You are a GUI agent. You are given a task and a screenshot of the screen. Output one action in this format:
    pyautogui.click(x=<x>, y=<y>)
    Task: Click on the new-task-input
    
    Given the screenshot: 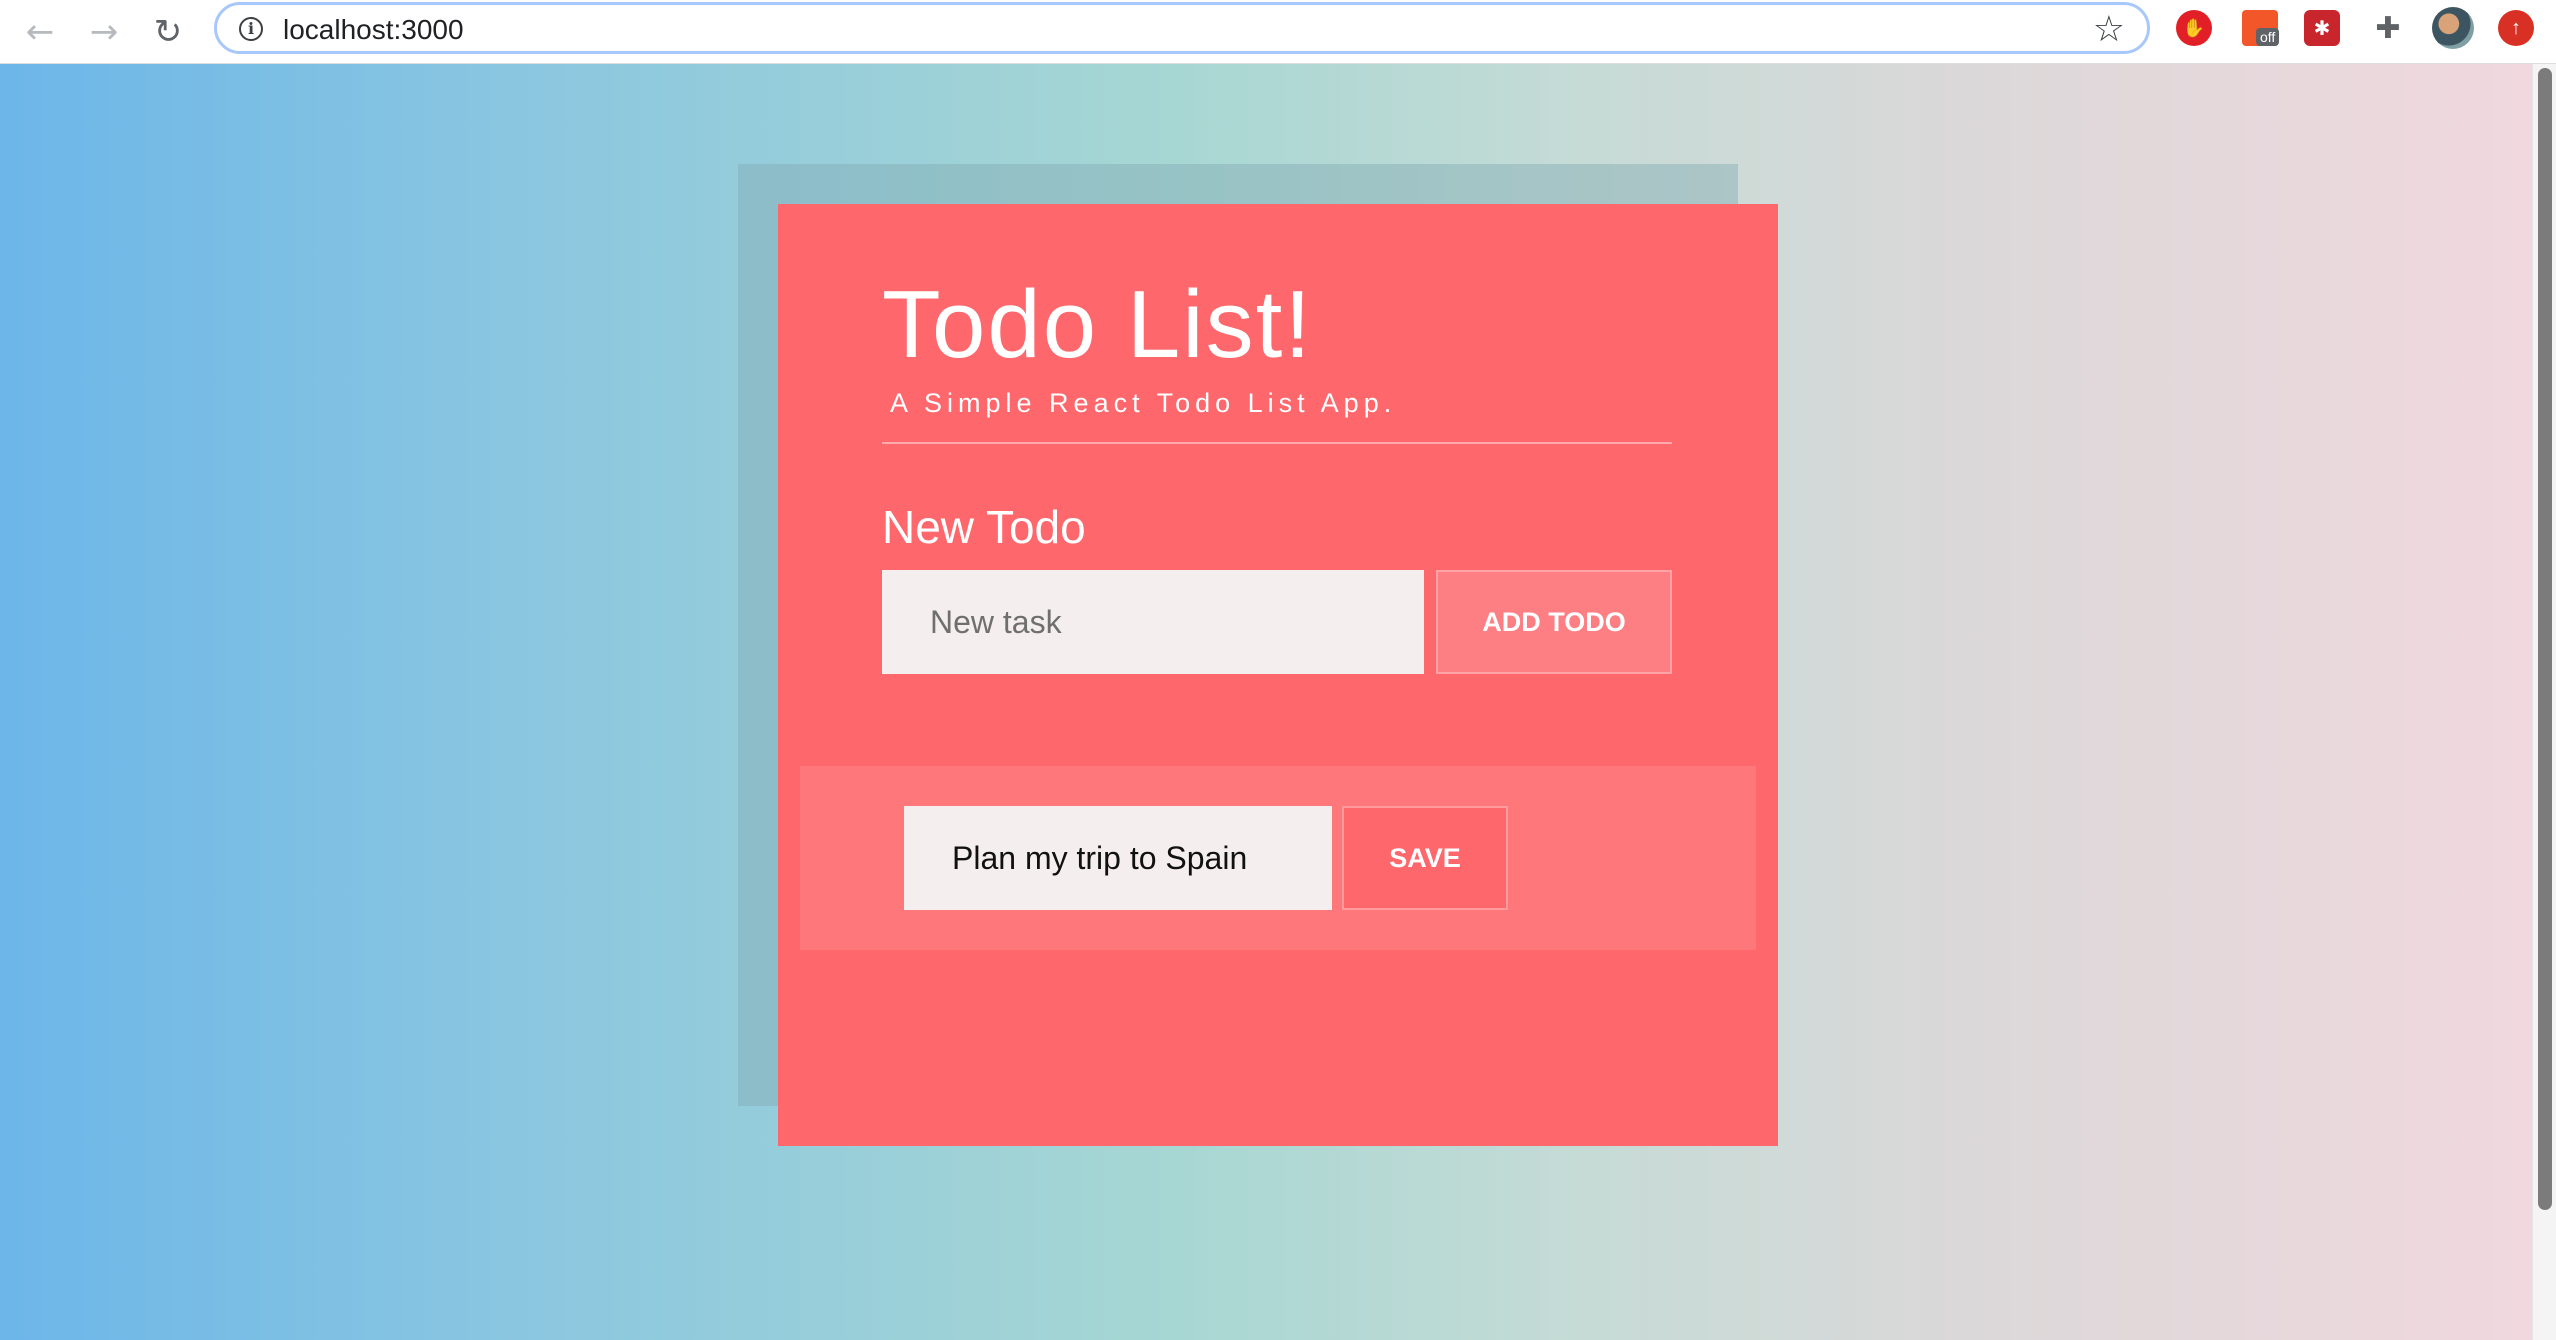 What is the action you would take?
    pyautogui.click(x=1153, y=622)
    